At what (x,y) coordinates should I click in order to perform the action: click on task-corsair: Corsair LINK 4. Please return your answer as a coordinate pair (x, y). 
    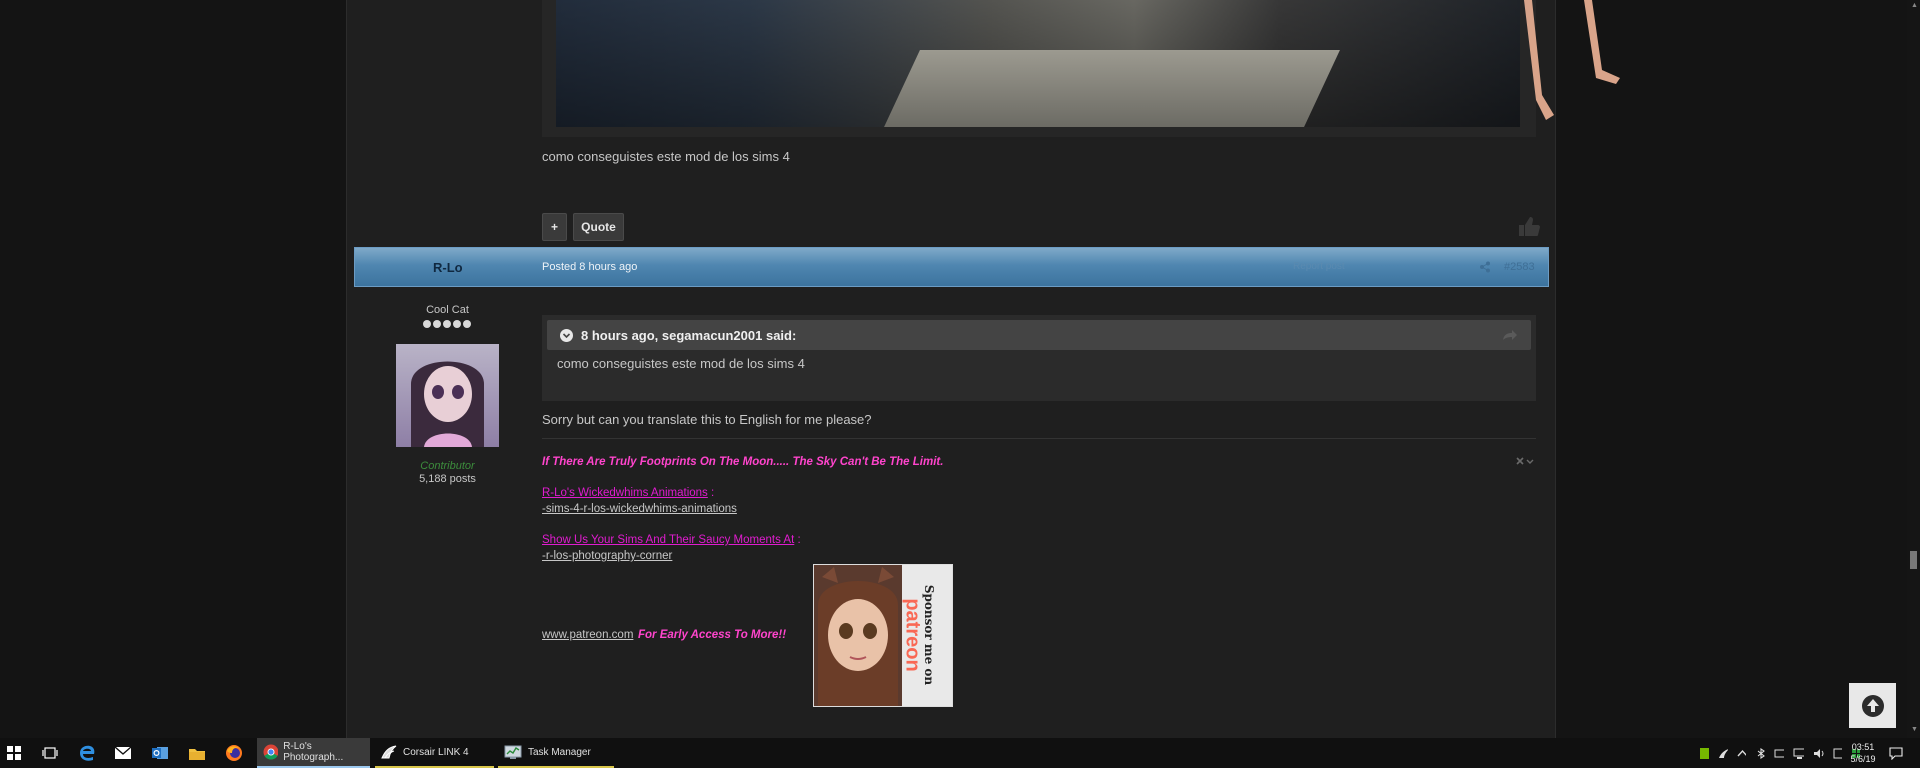
    Looking at the image, I should click on (434, 753).